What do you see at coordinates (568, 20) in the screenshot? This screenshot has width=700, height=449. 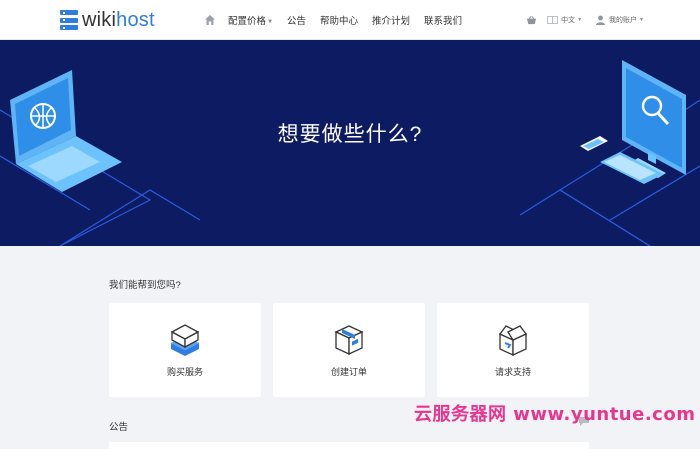 I see `language-label: 中文` at bounding box center [568, 20].